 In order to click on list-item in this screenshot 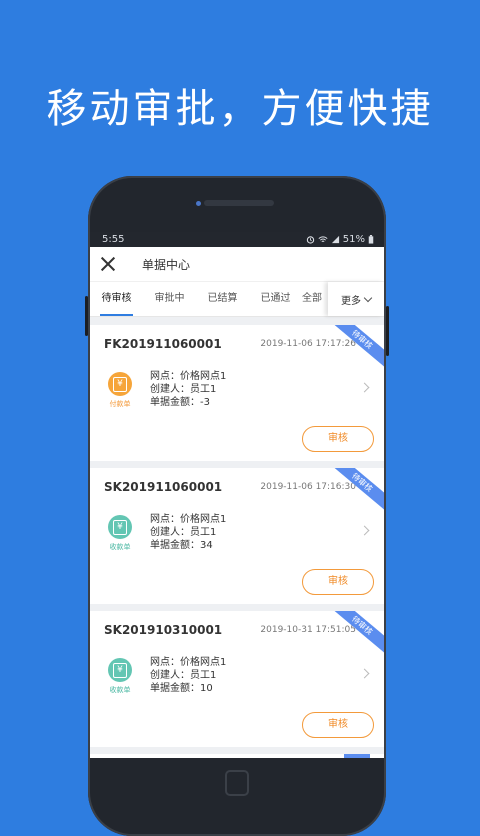, I will do `click(237, 756)`.